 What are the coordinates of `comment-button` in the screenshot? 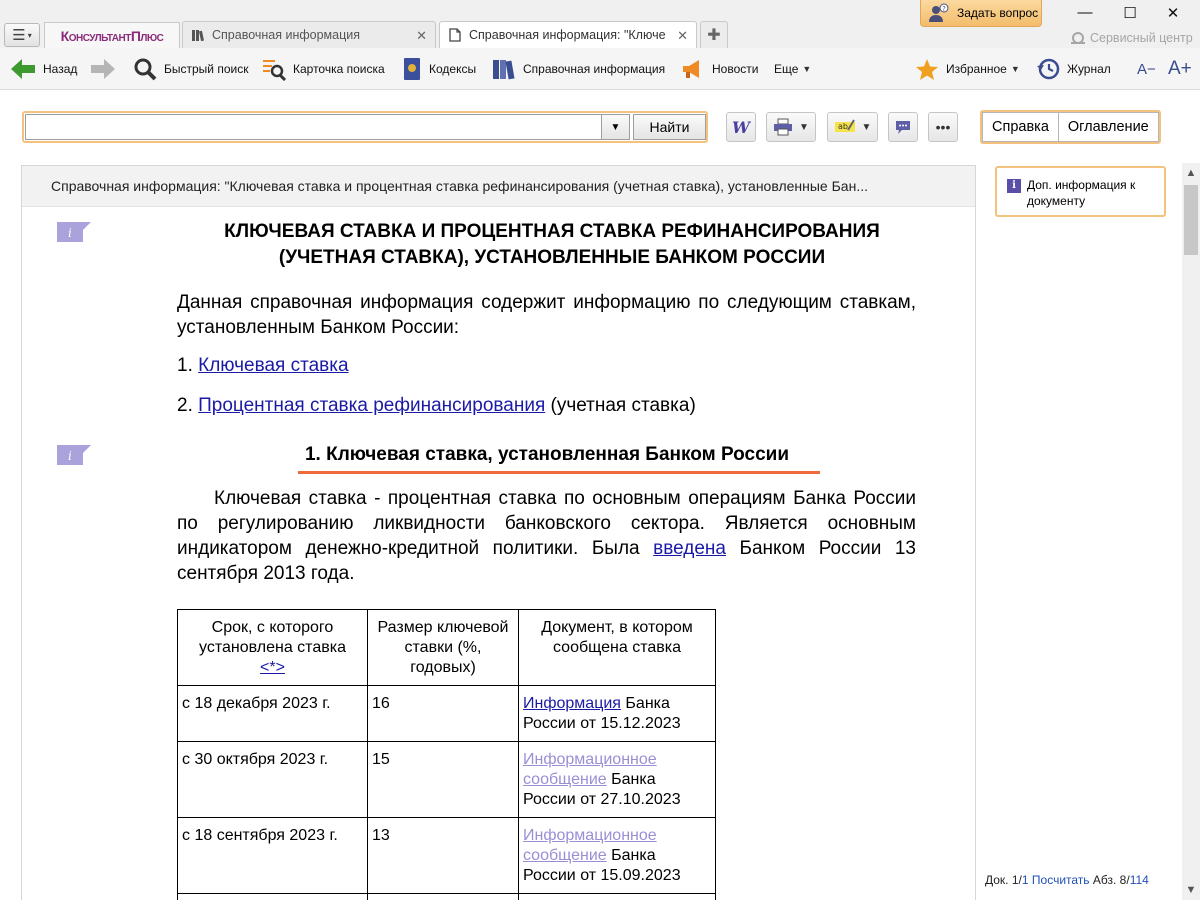 It's located at (903, 127).